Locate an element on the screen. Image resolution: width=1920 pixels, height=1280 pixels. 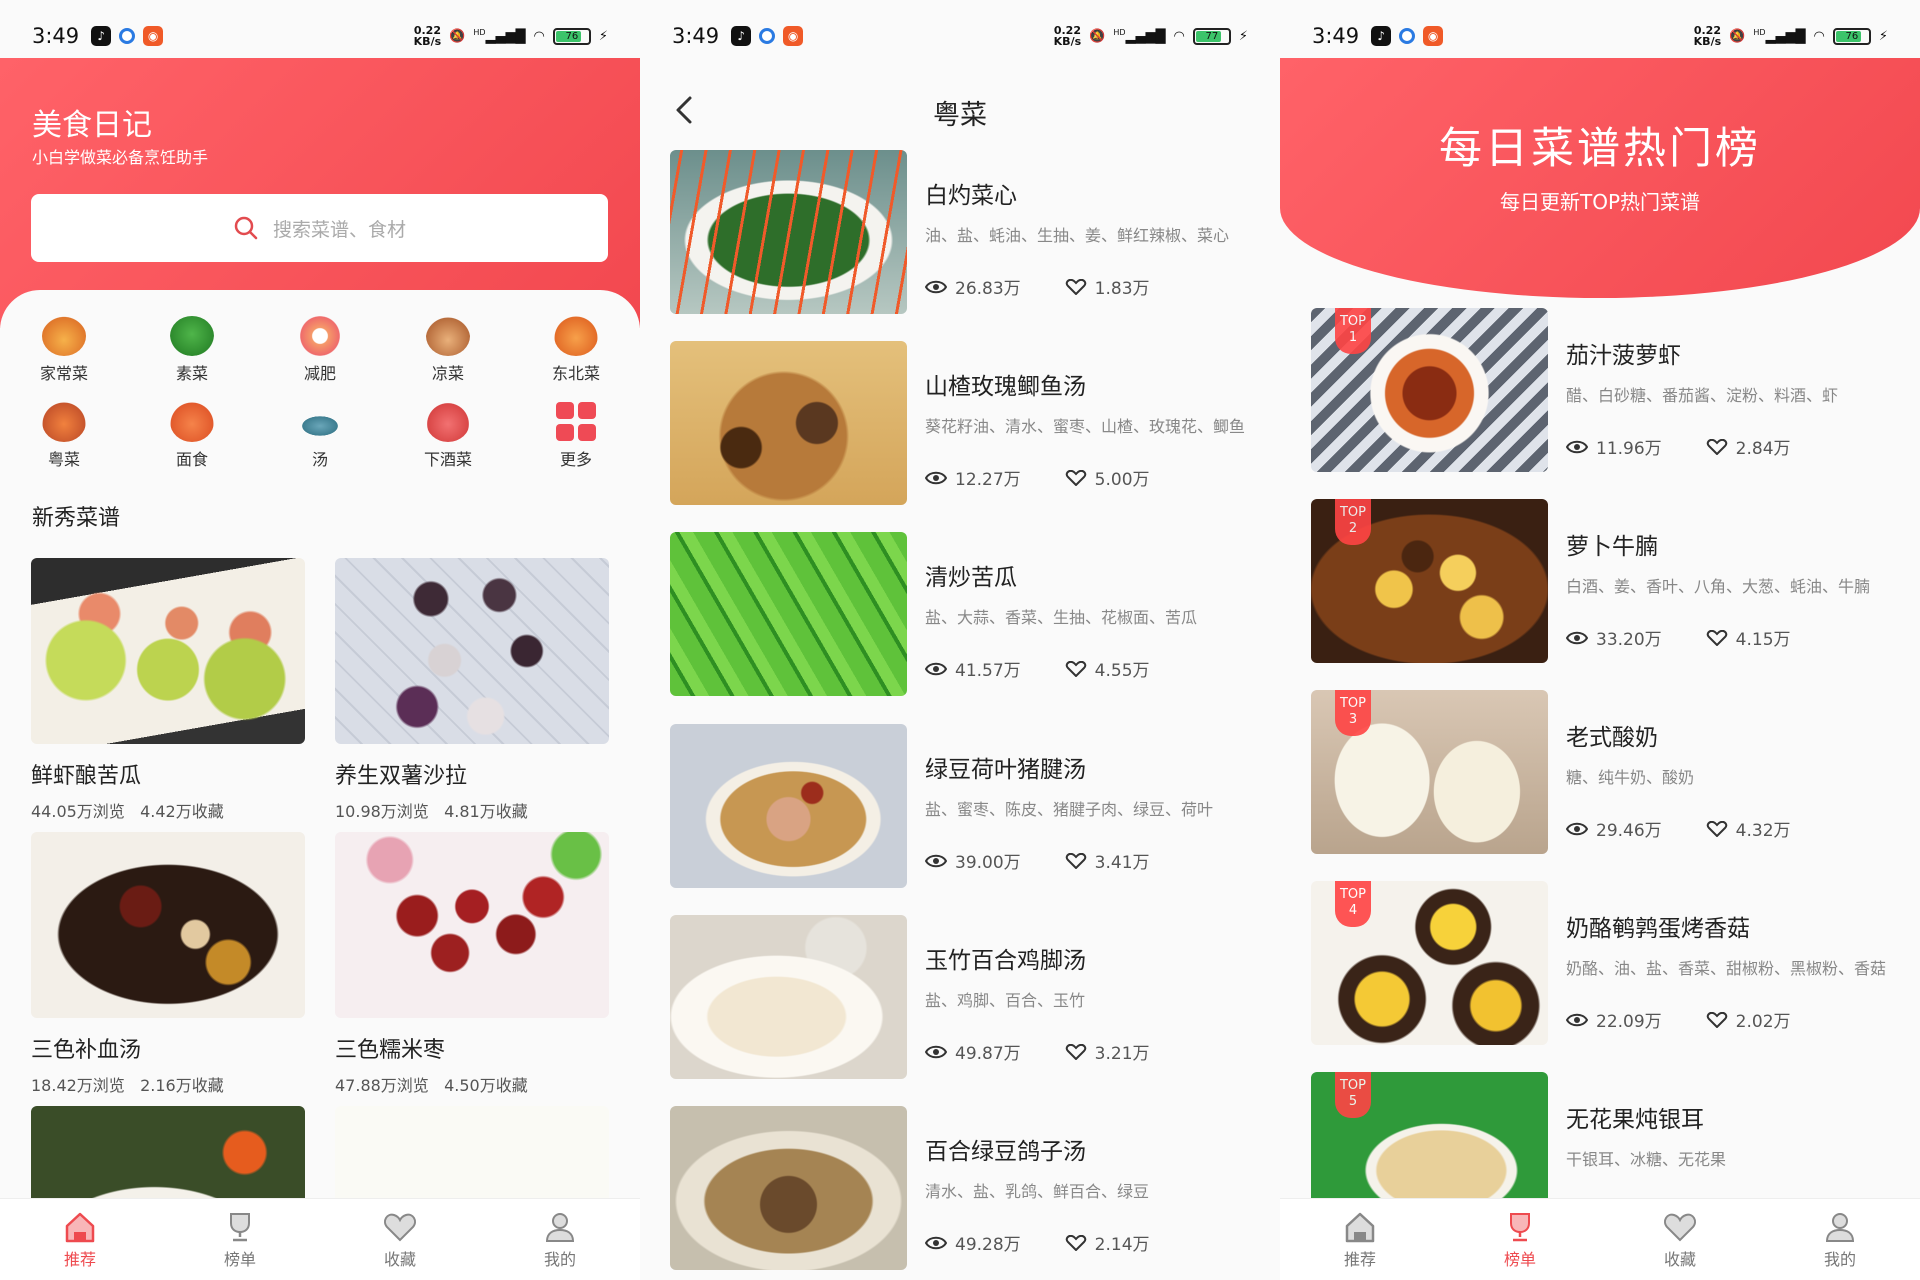
category-mianshi: 面食 is located at coordinates (192, 436).